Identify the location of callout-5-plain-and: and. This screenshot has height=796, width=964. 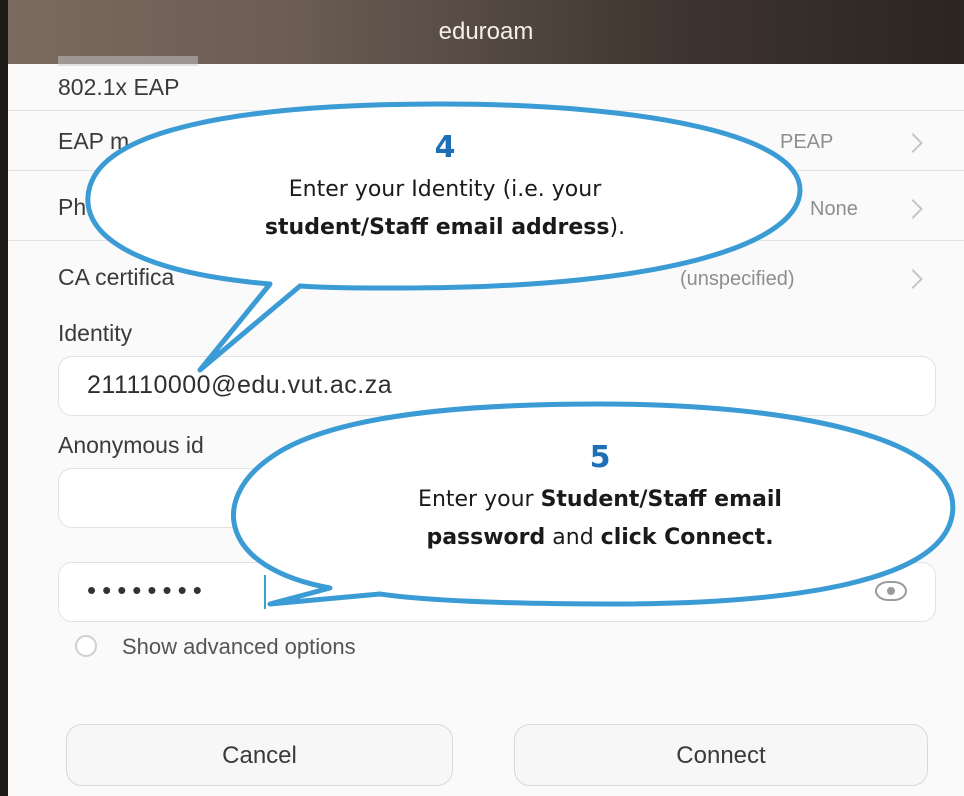
(573, 537).